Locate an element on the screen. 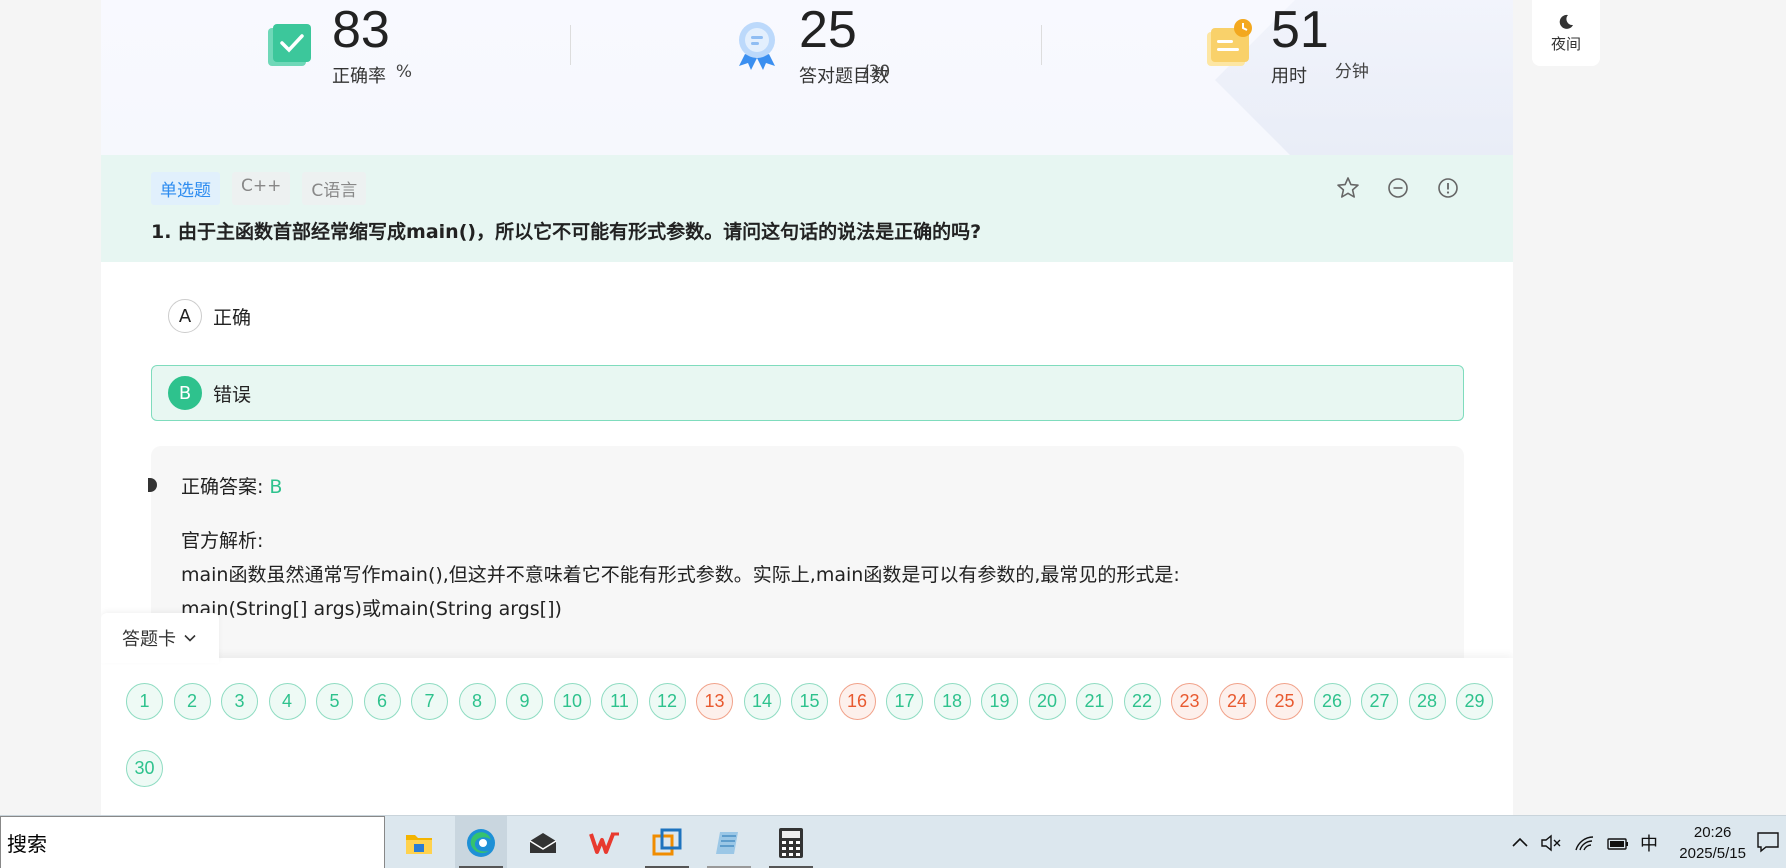 The width and height of the screenshot is (1786, 868). notepad-icon is located at coordinates (729, 842).